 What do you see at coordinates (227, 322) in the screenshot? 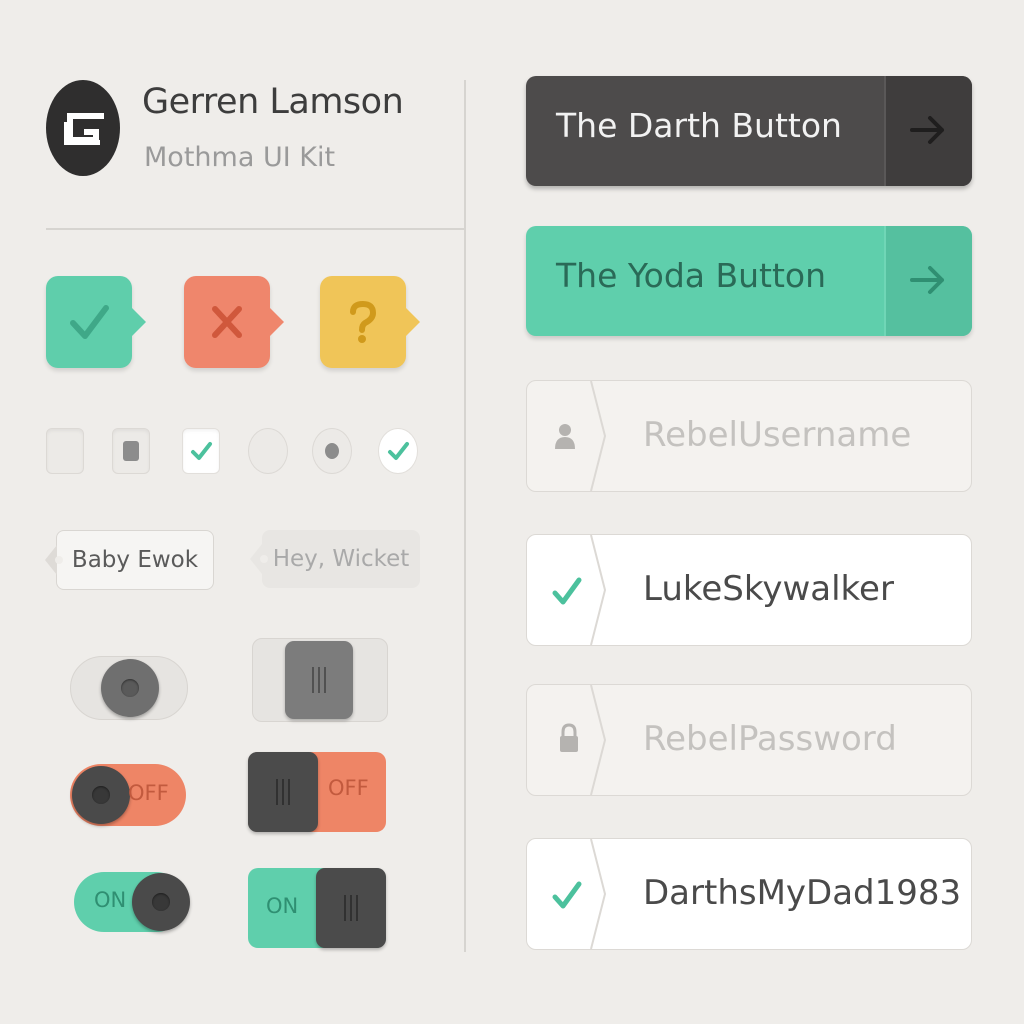
I see `x-icon` at bounding box center [227, 322].